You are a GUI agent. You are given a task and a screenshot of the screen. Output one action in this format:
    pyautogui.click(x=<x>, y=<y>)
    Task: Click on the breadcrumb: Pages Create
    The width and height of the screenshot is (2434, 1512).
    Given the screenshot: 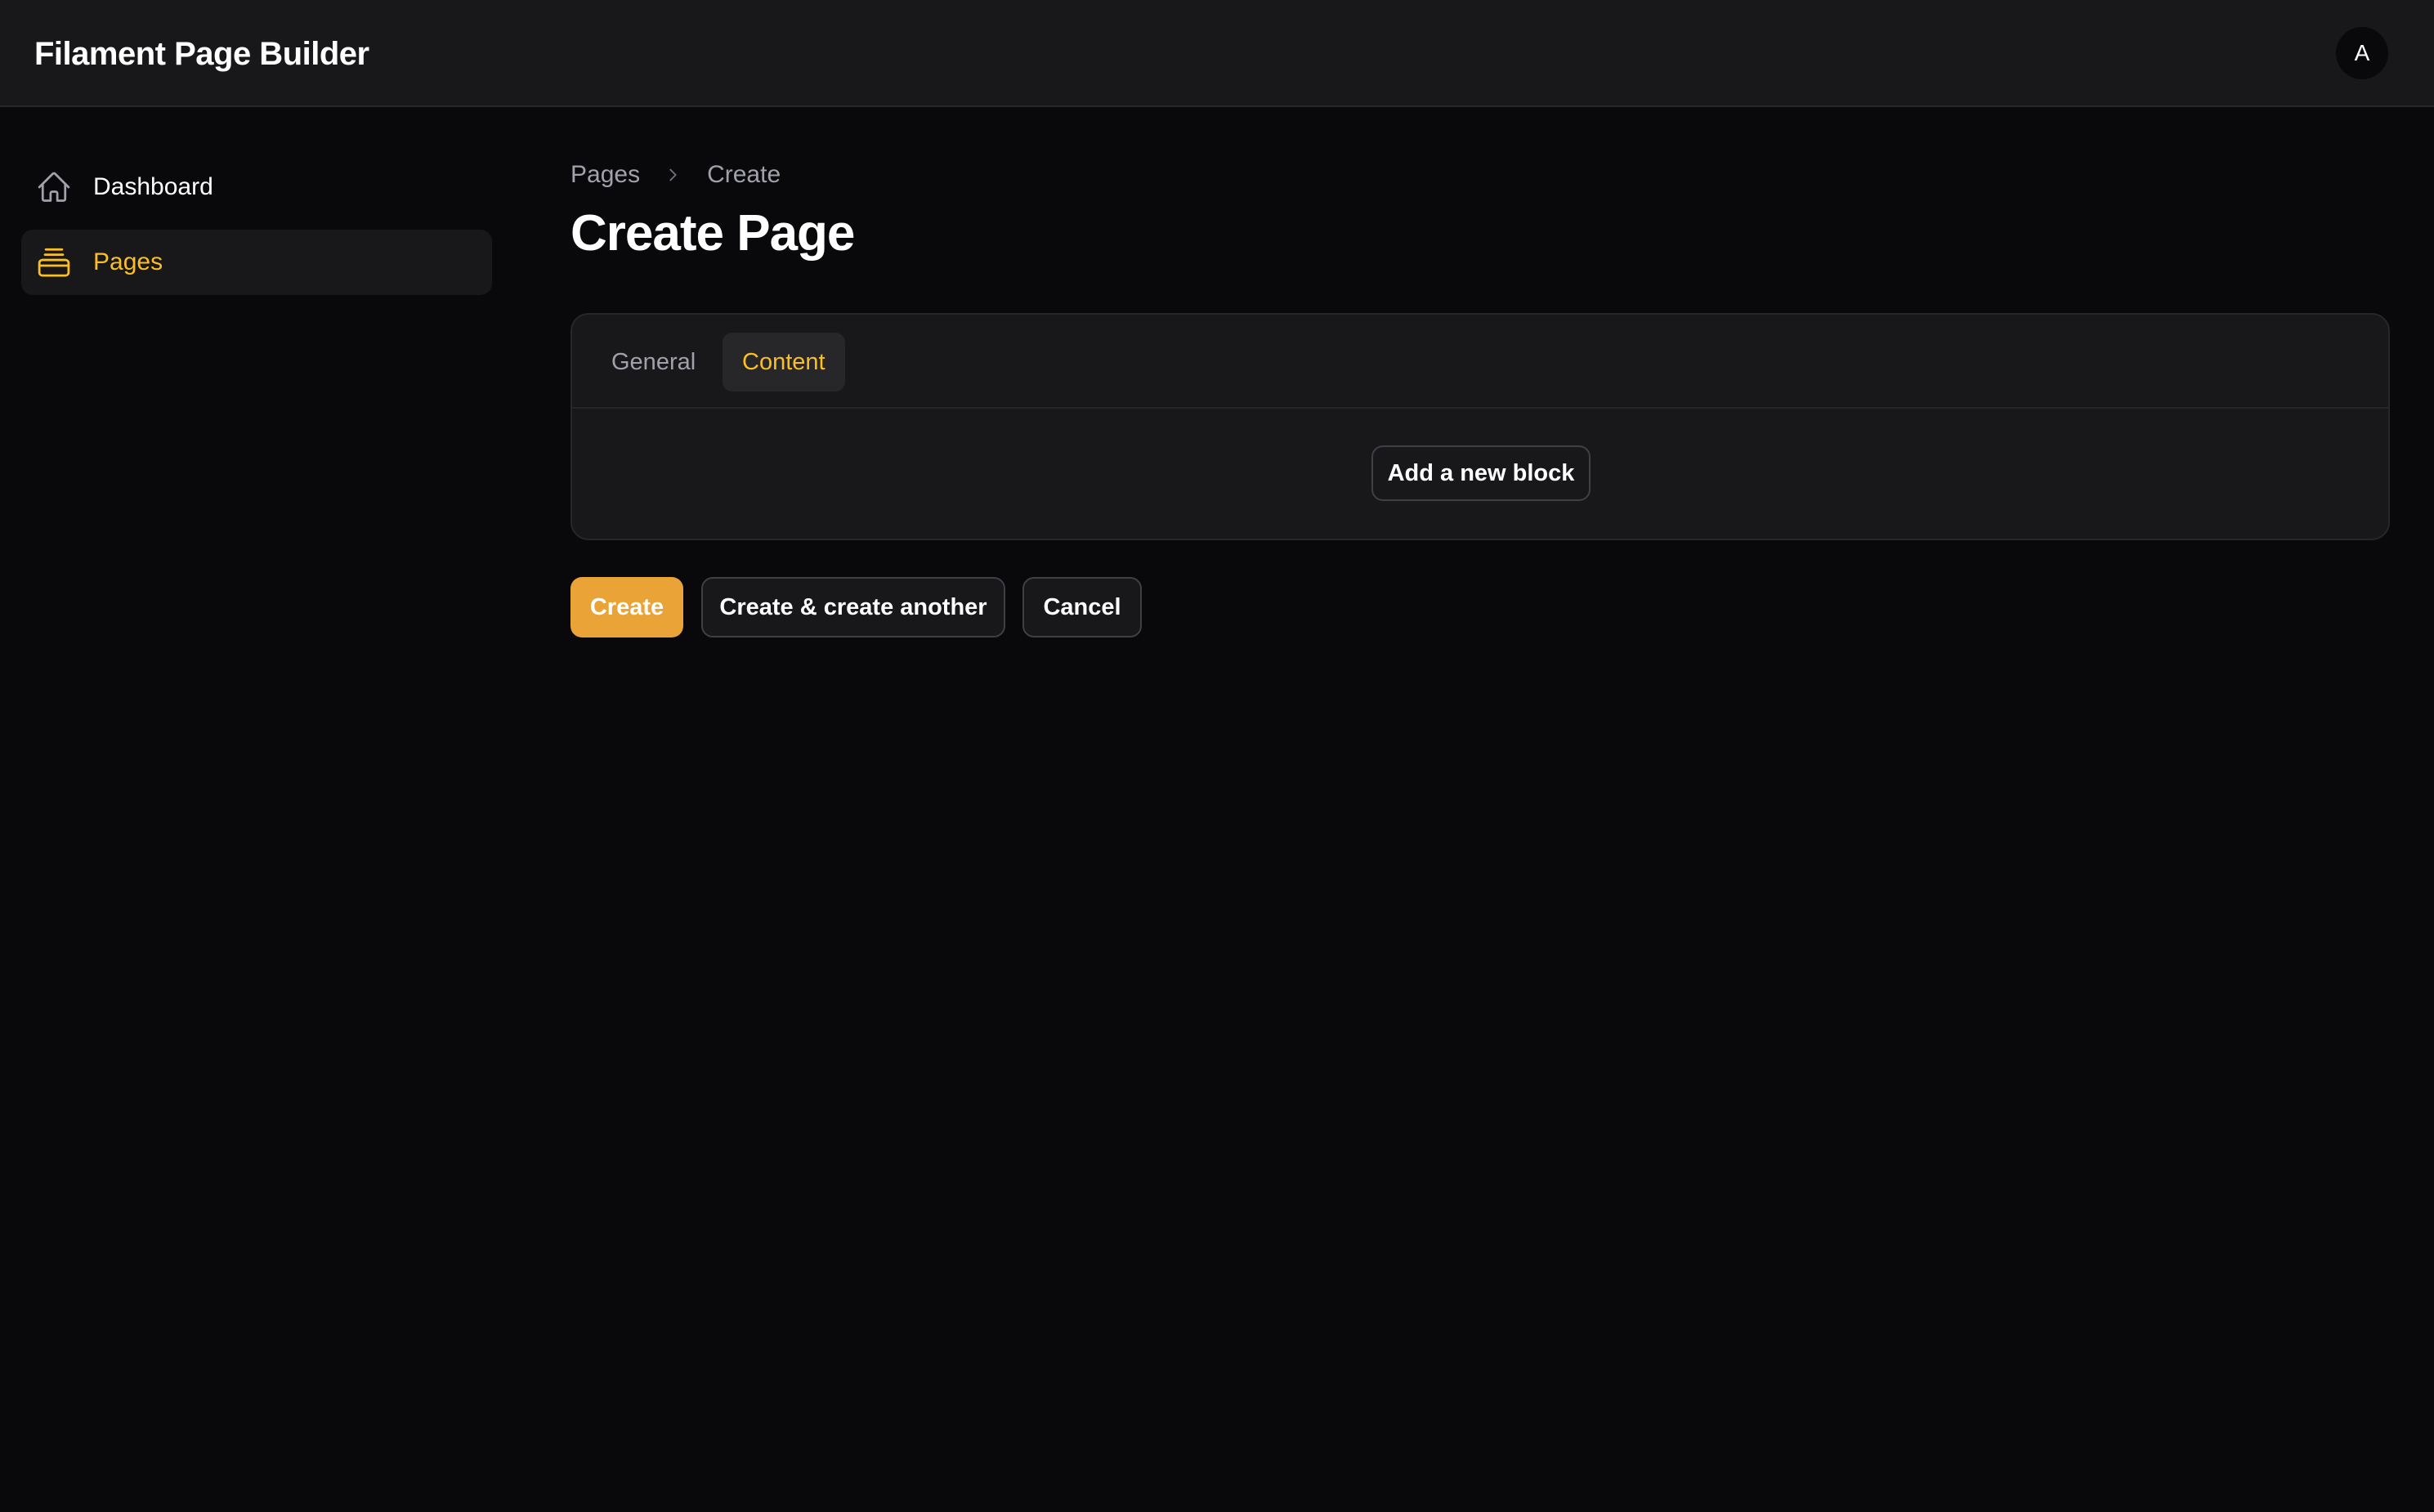 What is the action you would take?
    pyautogui.click(x=675, y=175)
    